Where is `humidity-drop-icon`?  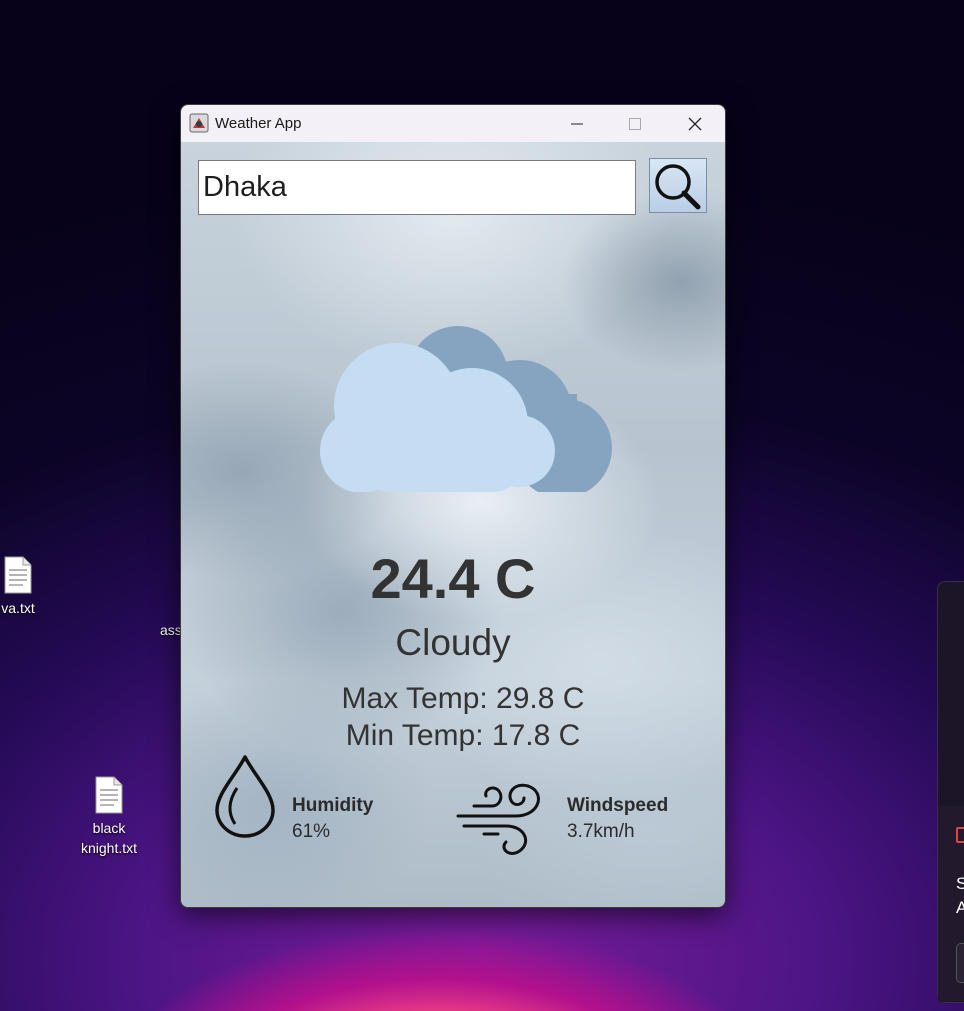 humidity-drop-icon is located at coordinates (245, 796).